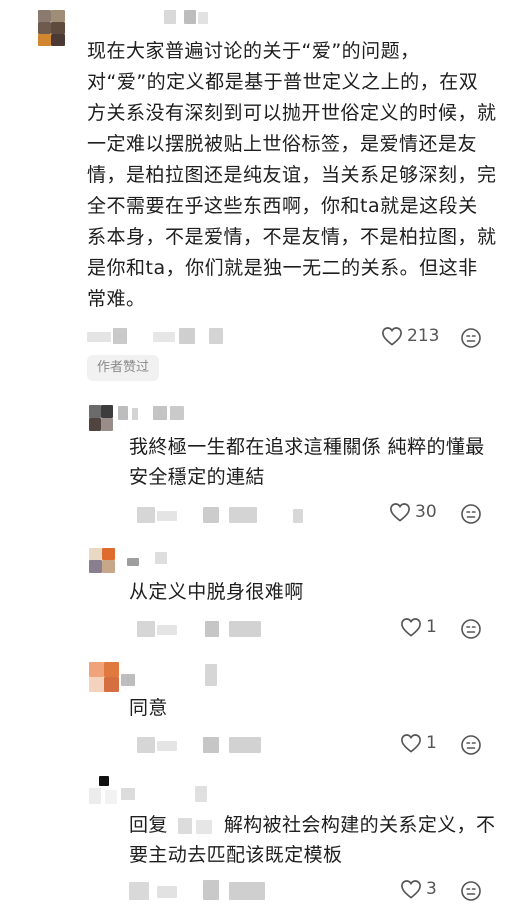  I want to click on like-button: 213, so click(410, 336).